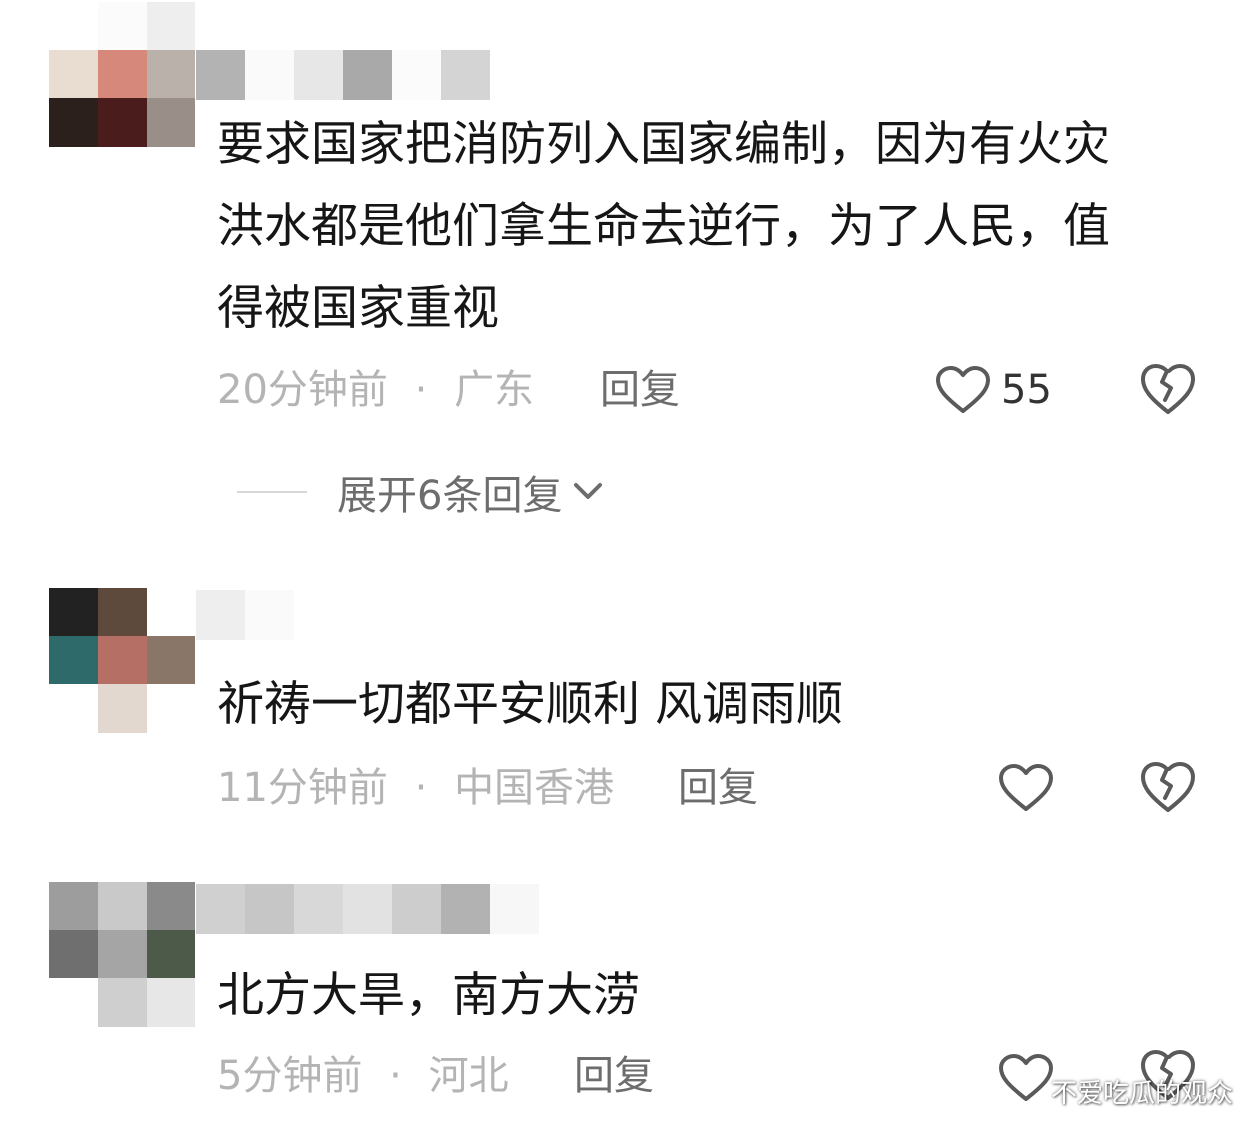 The height and width of the screenshot is (1124, 1247). Describe the element at coordinates (494, 390) in the screenshot. I see `comment-location: 广东` at that location.